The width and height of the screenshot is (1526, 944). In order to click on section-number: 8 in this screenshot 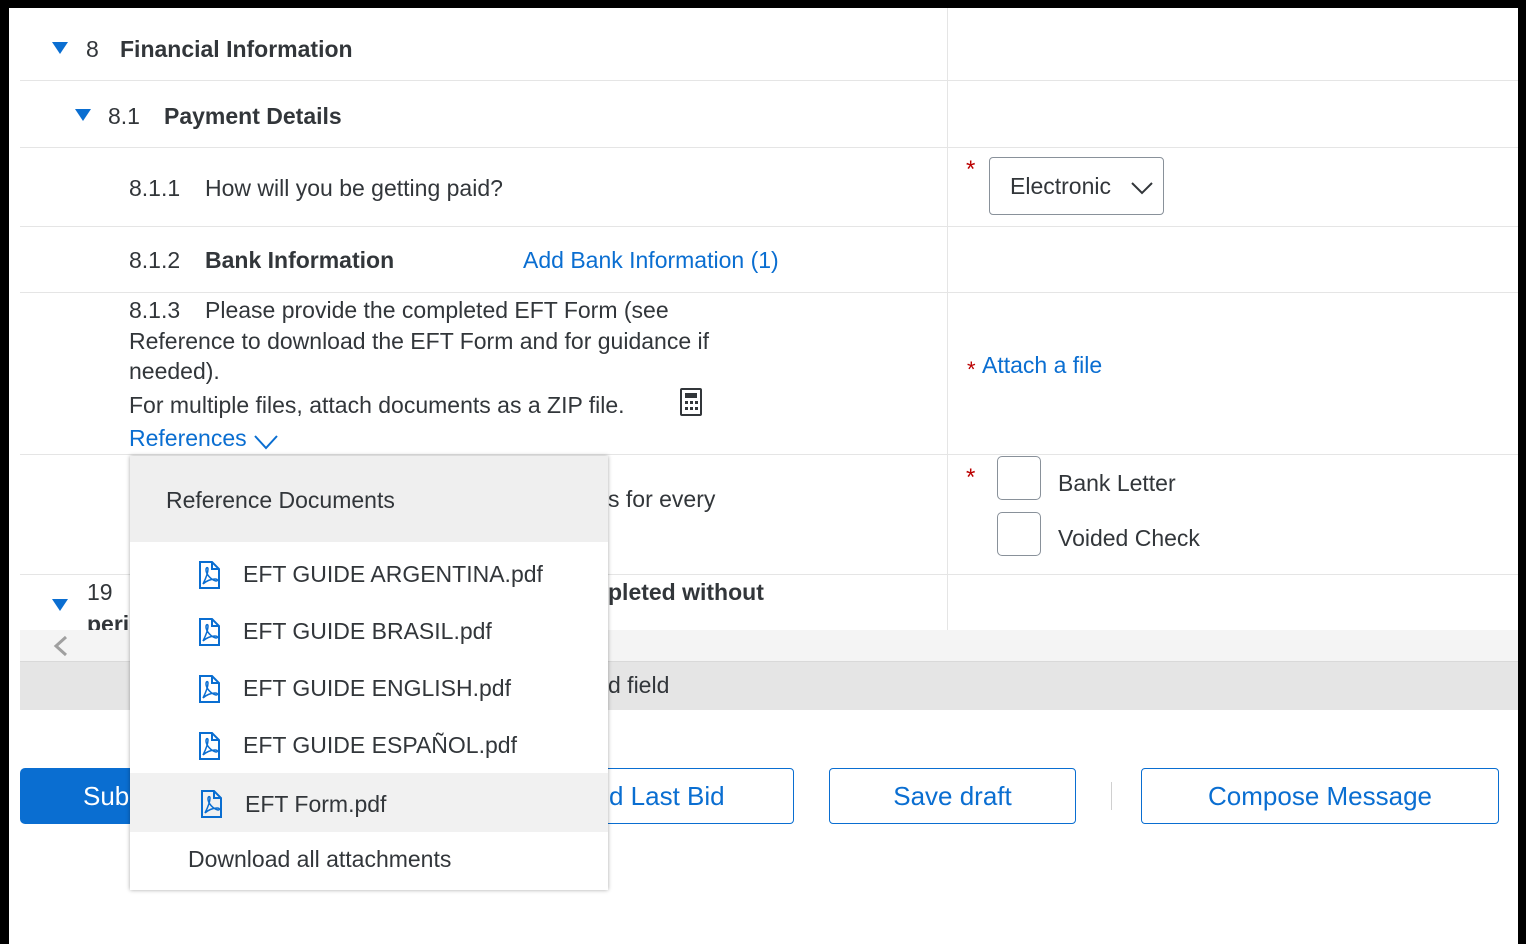, I will do `click(92, 49)`.